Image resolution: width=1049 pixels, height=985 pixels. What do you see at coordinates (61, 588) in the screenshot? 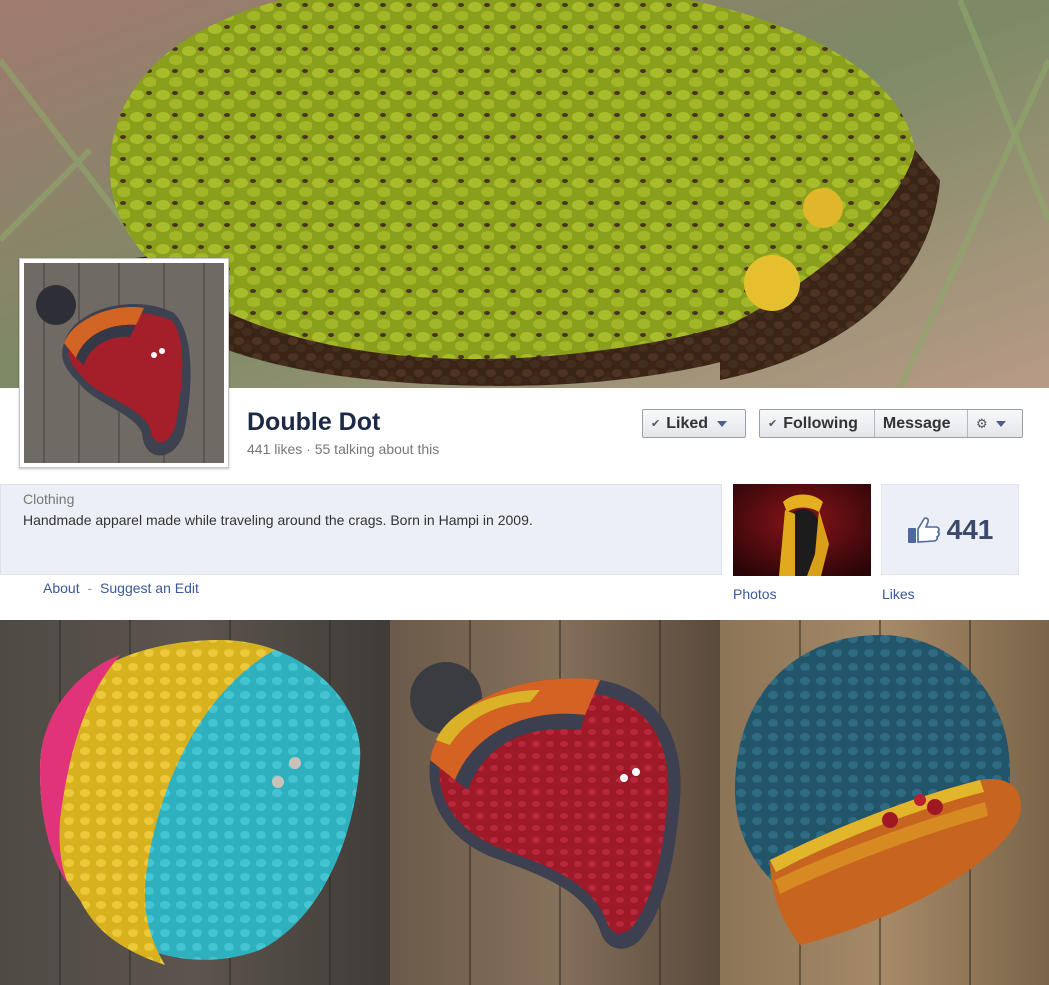
I see `about-link: About` at bounding box center [61, 588].